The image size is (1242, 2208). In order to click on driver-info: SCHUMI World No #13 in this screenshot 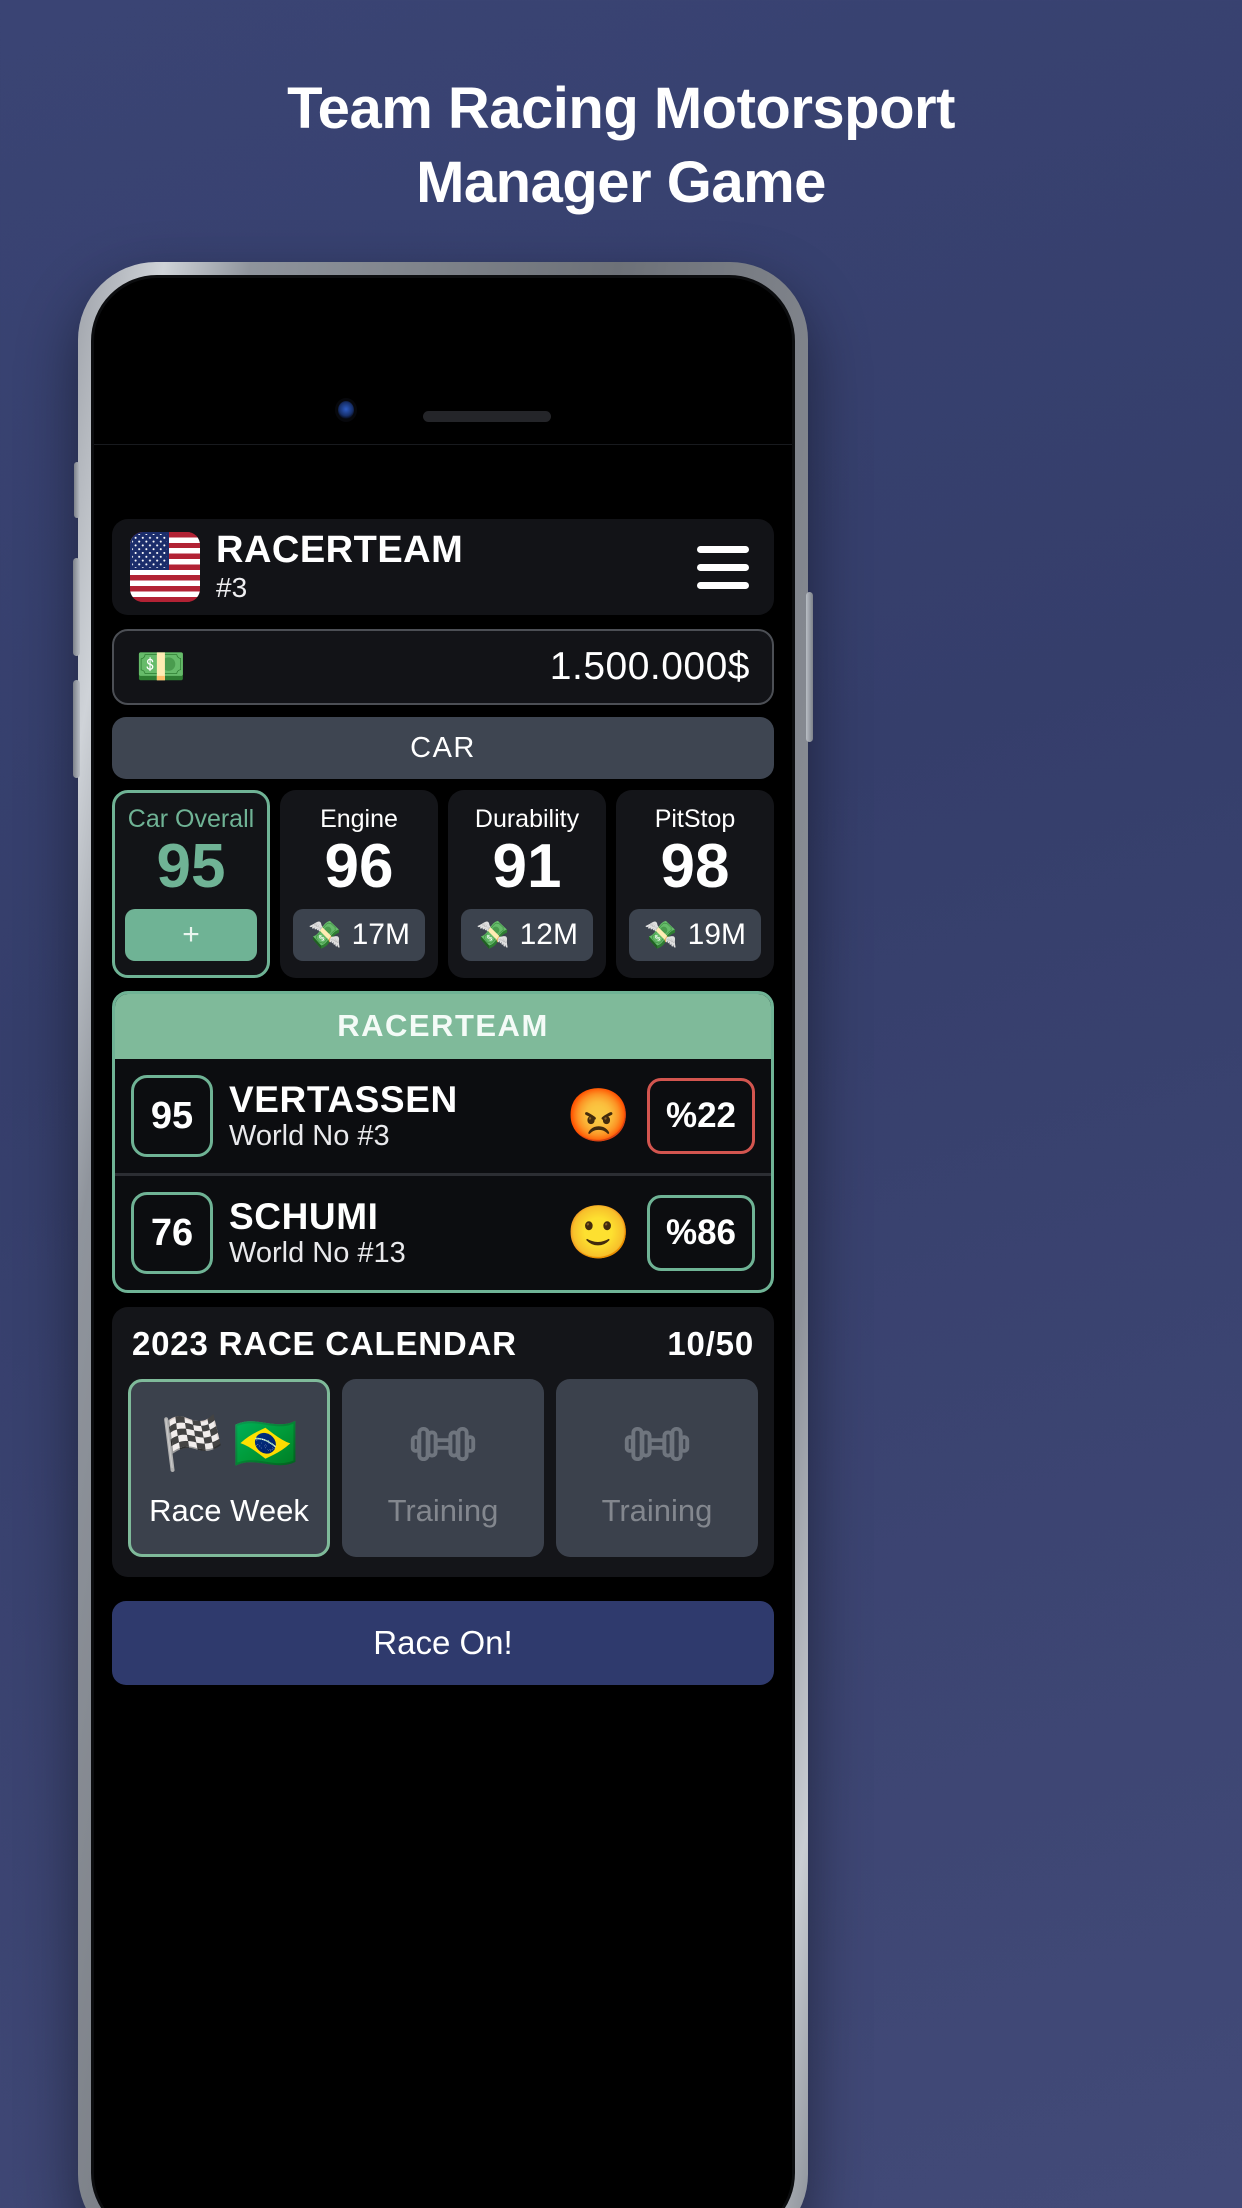, I will do `click(389, 1233)`.